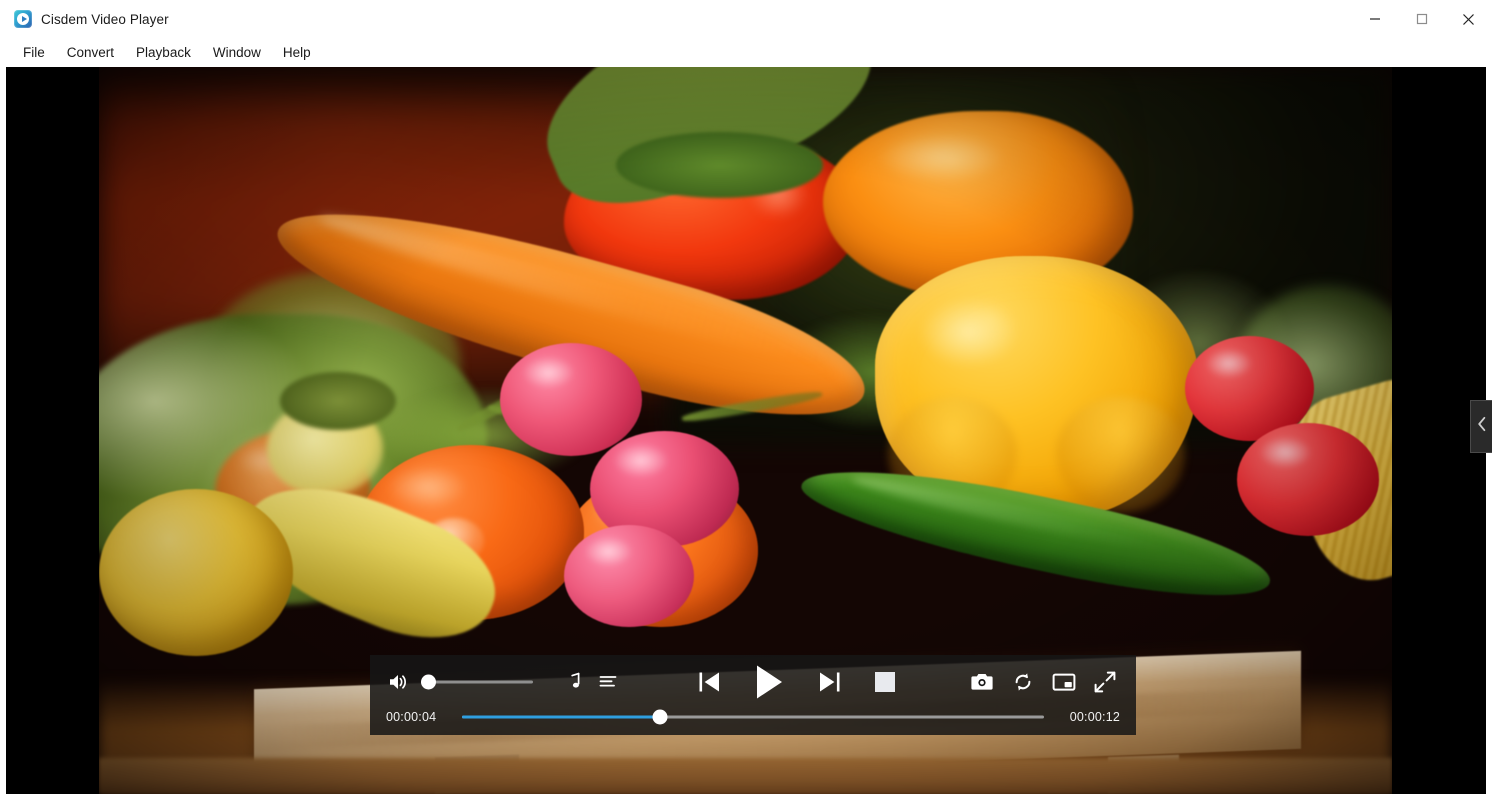 The height and width of the screenshot is (800, 1492). What do you see at coordinates (237, 52) in the screenshot?
I see `menu-item-window: Window` at bounding box center [237, 52].